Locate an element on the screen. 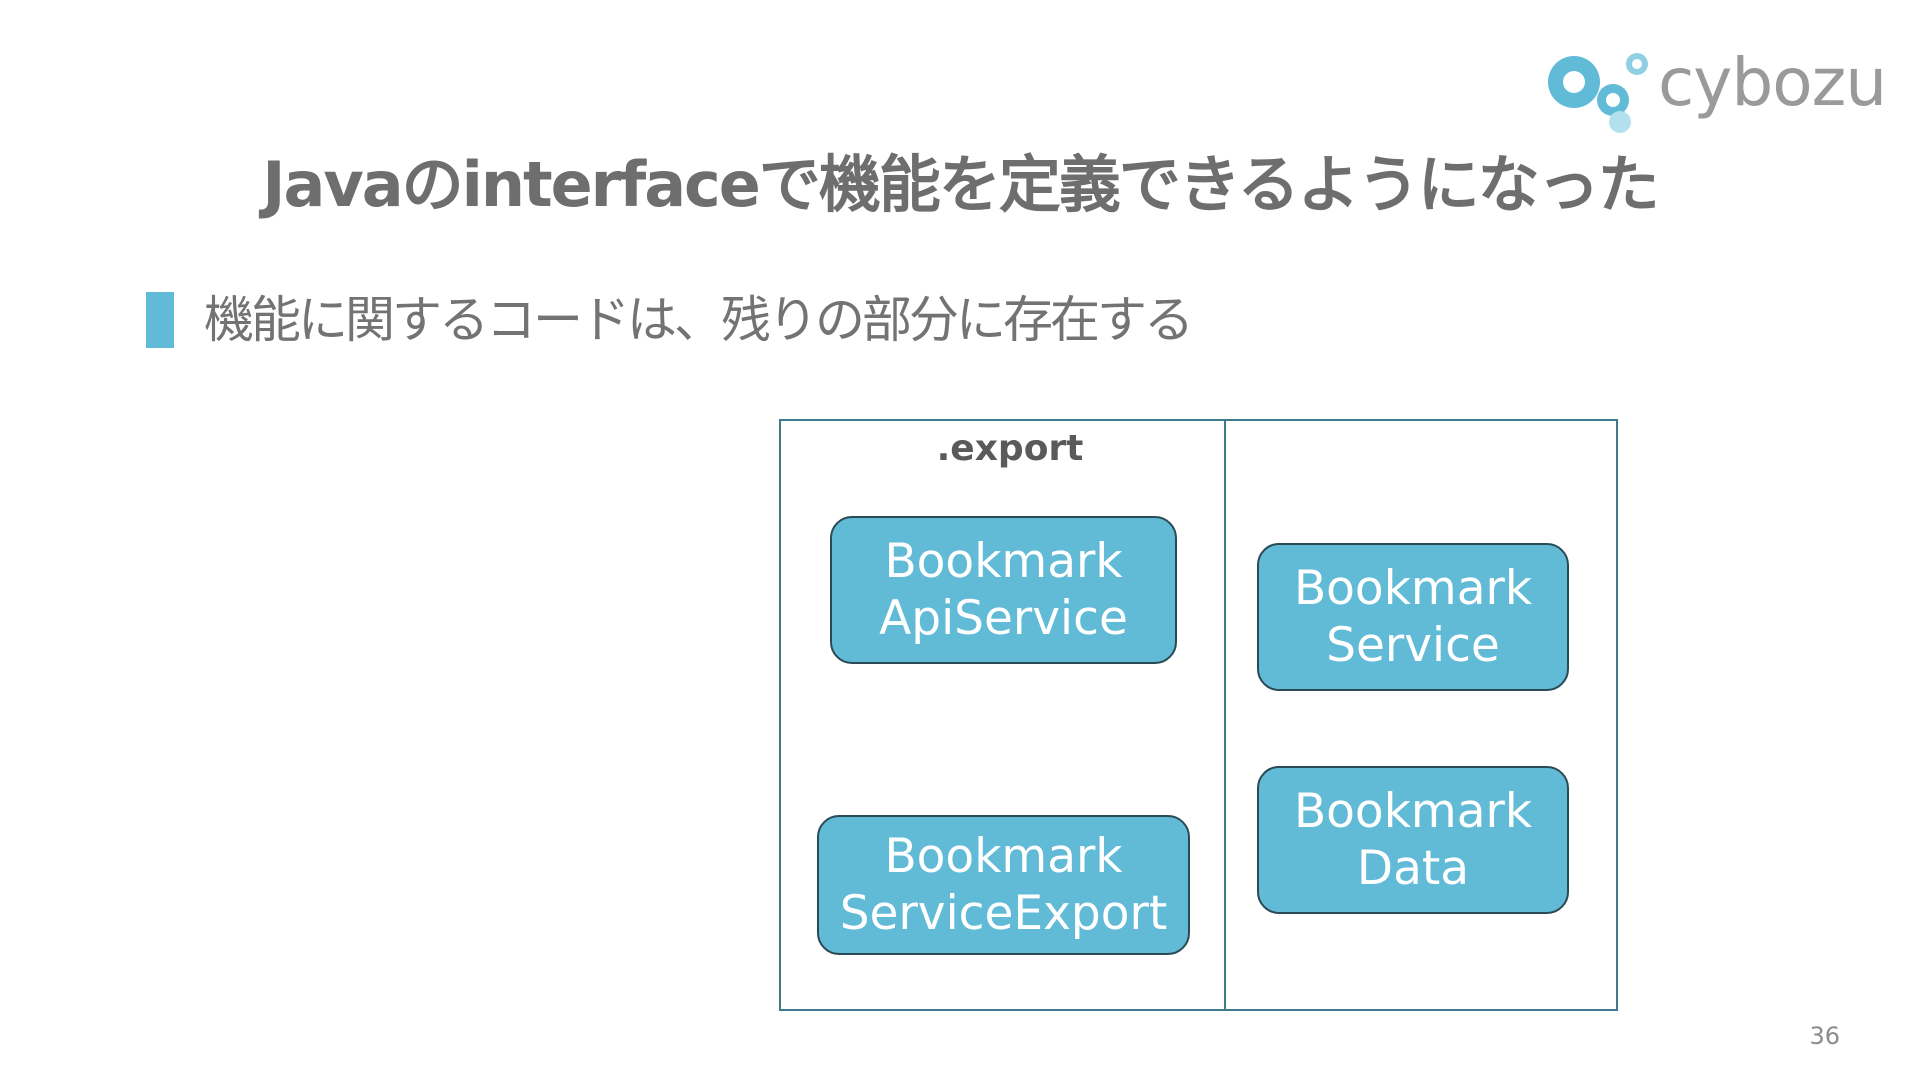 Image resolution: width=1920 pixels, height=1080 pixels. bookmark-serviceexport-node: Bookmark ServiceExport is located at coordinates (1003, 885).